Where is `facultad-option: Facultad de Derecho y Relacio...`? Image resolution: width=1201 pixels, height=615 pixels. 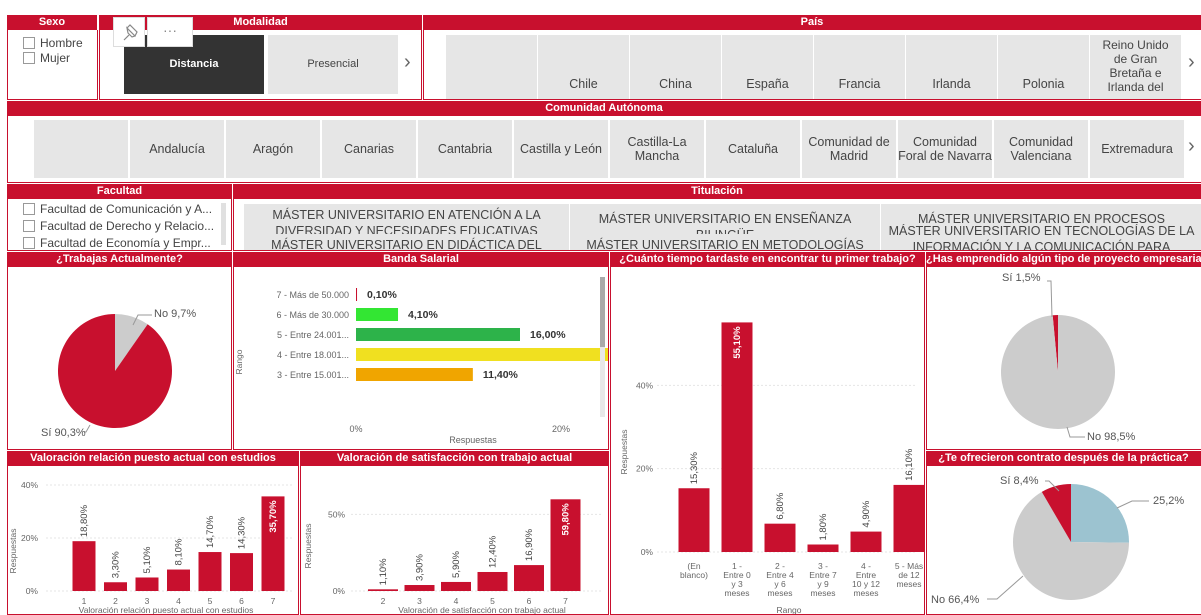 facultad-option: Facultad de Derecho y Relacio... is located at coordinates (118, 226).